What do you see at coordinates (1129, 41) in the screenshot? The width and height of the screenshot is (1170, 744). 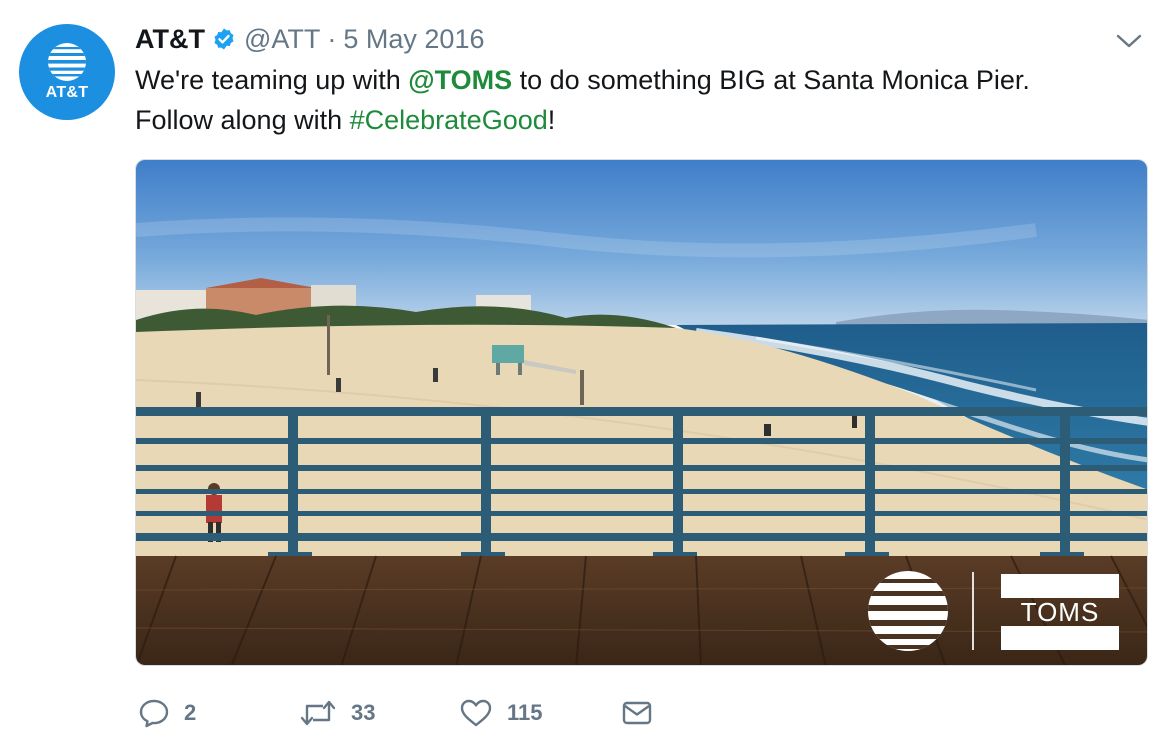 I see `chevron-down-icon` at bounding box center [1129, 41].